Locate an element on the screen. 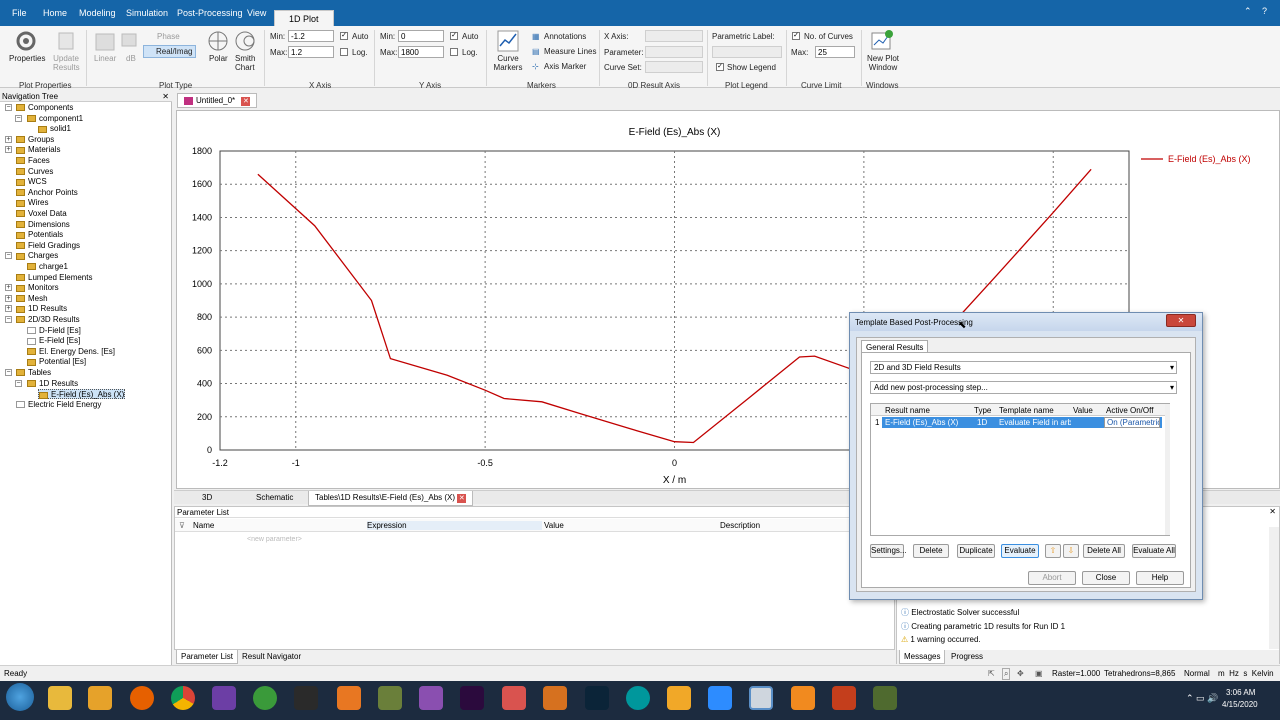  tree-item: Field Gradings is located at coordinates (48, 246).